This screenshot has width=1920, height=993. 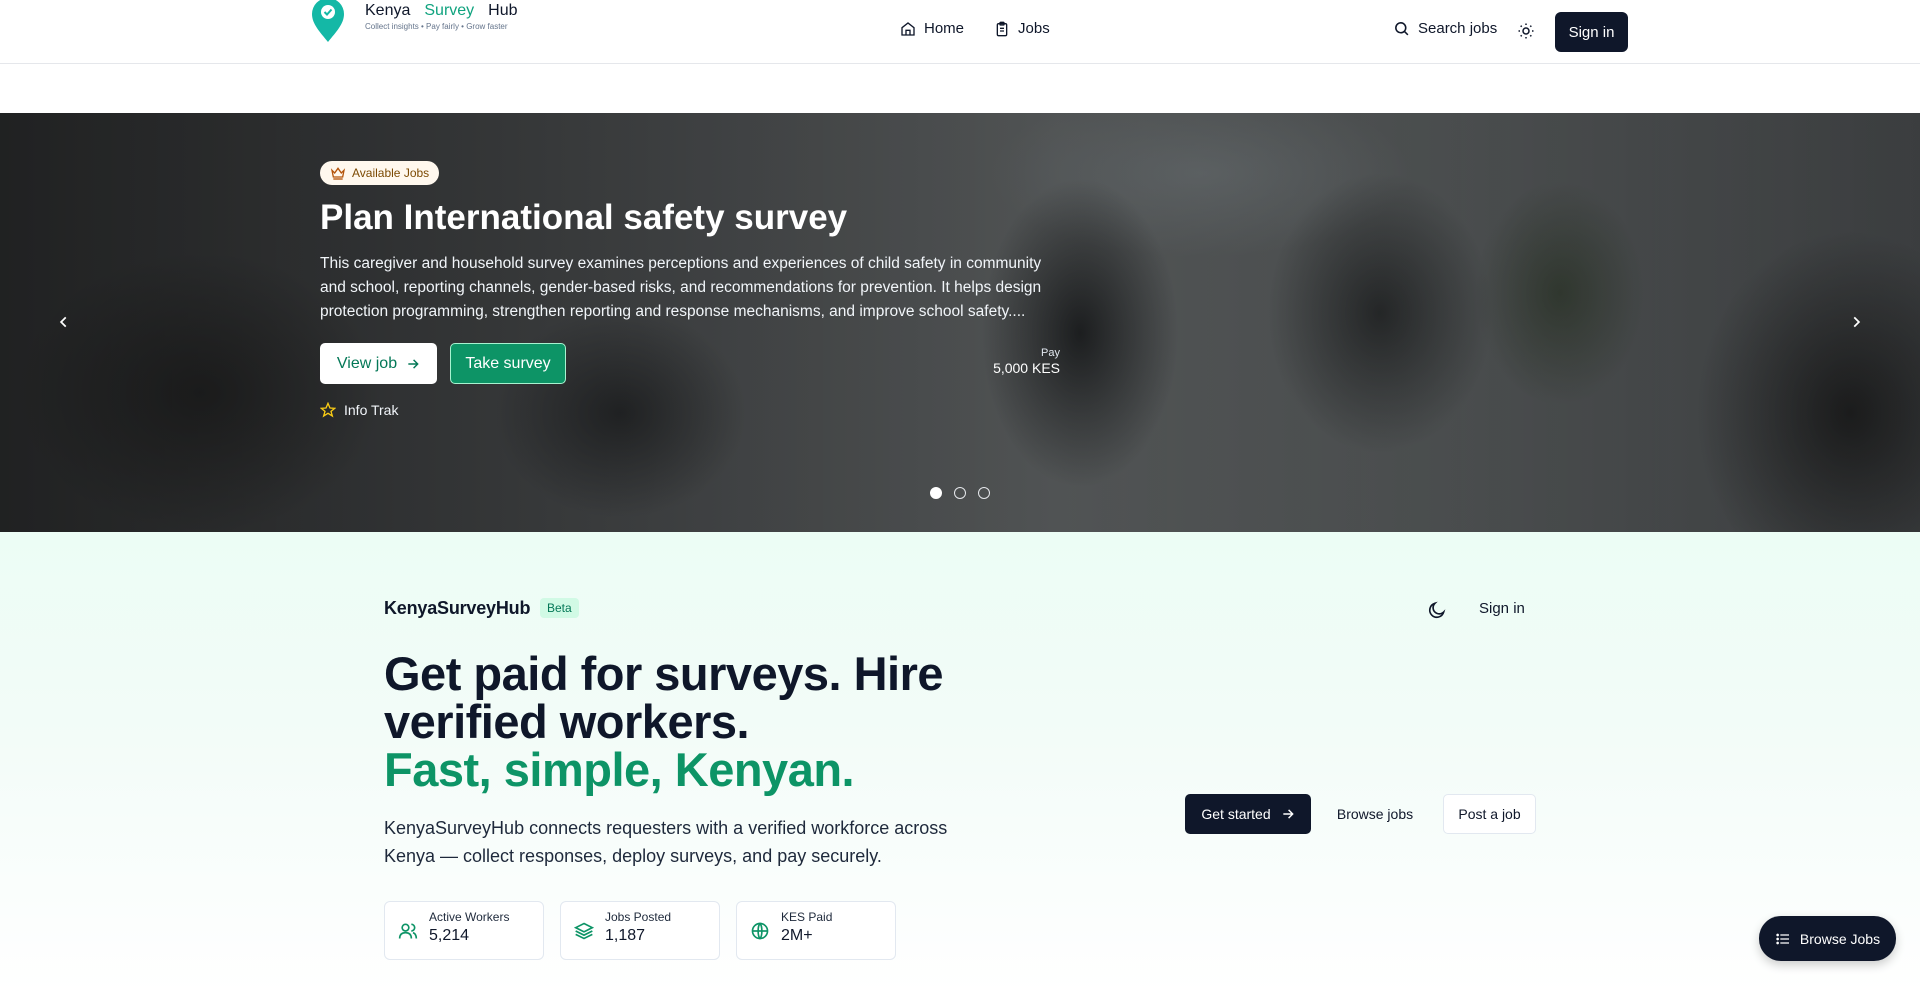 I want to click on browse-jobs-button: Browse jobs, so click(x=1375, y=814).